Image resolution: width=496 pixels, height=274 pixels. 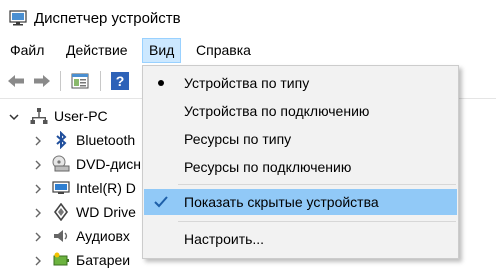 What do you see at coordinates (61, 140) in the screenshot?
I see `bluetooth-icon` at bounding box center [61, 140].